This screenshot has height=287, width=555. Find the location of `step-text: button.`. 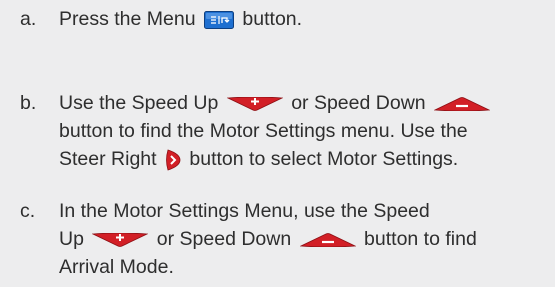

step-text: button. is located at coordinates (272, 19).